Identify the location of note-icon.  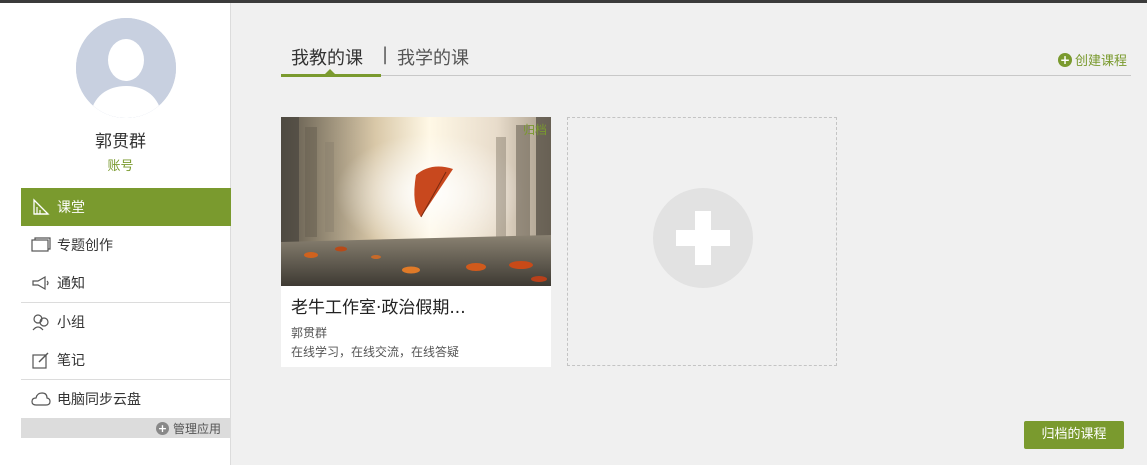
(41, 360).